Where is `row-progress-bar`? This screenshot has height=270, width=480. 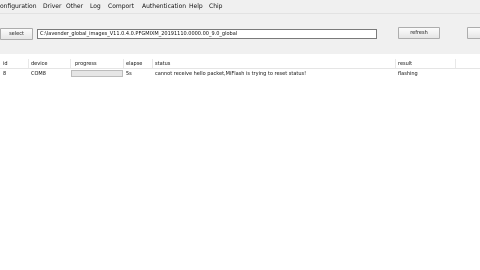 row-progress-bar is located at coordinates (97, 73).